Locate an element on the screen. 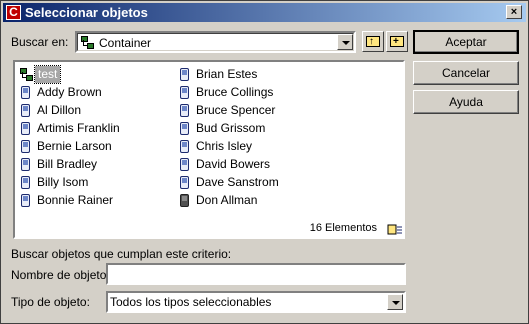  object-type-select: Todos los tipos seleccionables is located at coordinates (256, 302).